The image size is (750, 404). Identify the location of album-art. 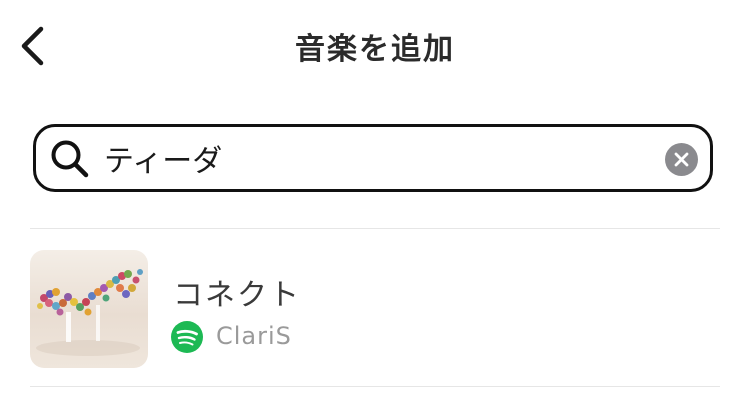
(89, 309).